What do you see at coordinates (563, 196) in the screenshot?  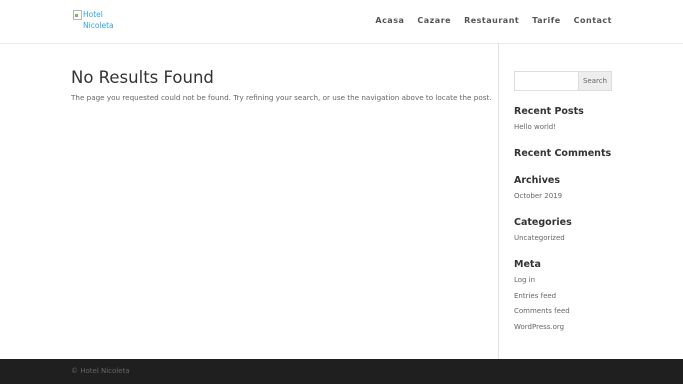 I see `archive-link: October 2019` at bounding box center [563, 196].